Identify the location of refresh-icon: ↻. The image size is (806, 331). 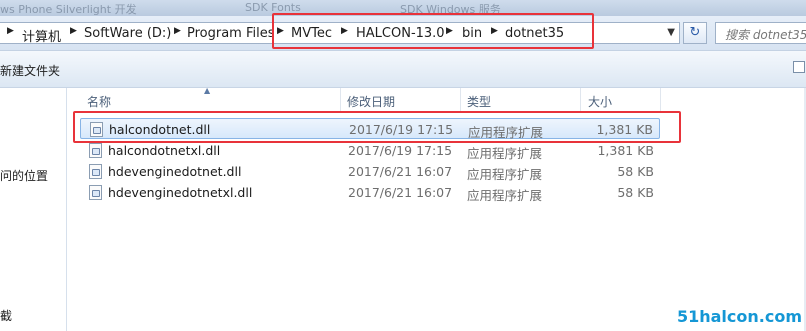
(695, 32).